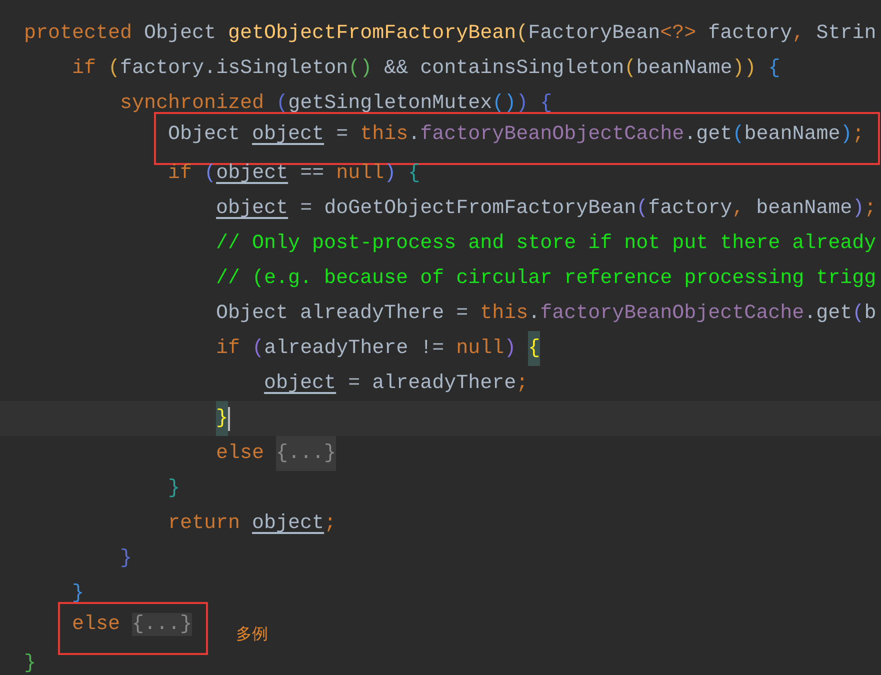  What do you see at coordinates (870, 314) in the screenshot?
I see `code-token: b` at bounding box center [870, 314].